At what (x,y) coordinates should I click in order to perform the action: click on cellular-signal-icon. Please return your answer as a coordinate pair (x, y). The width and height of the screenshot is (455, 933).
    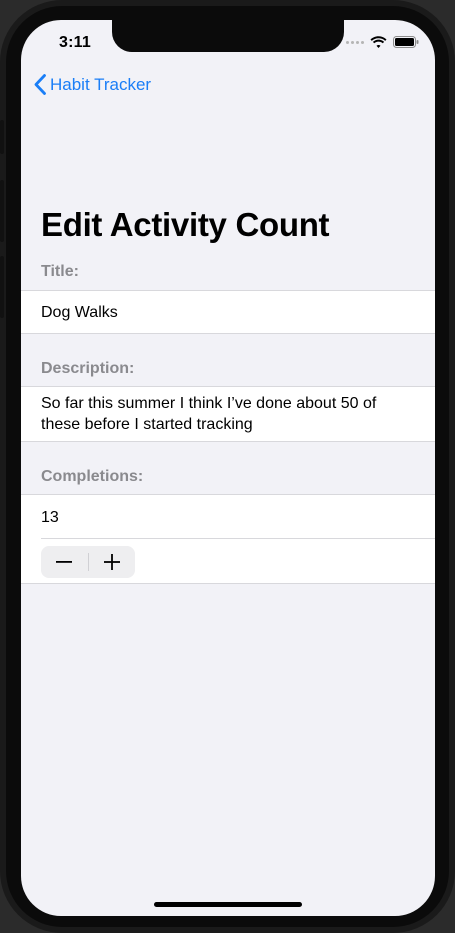
    Looking at the image, I should click on (355, 42).